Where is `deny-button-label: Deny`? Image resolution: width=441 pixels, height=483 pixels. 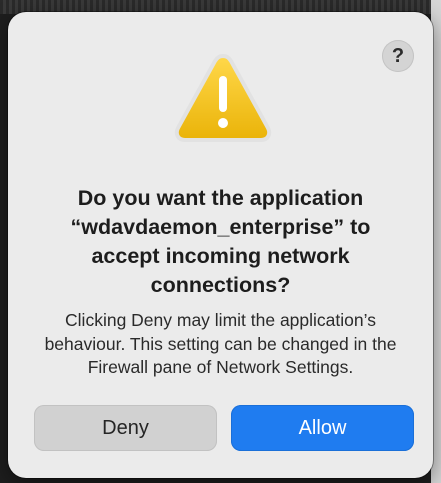
deny-button-label: Deny is located at coordinates (125, 427).